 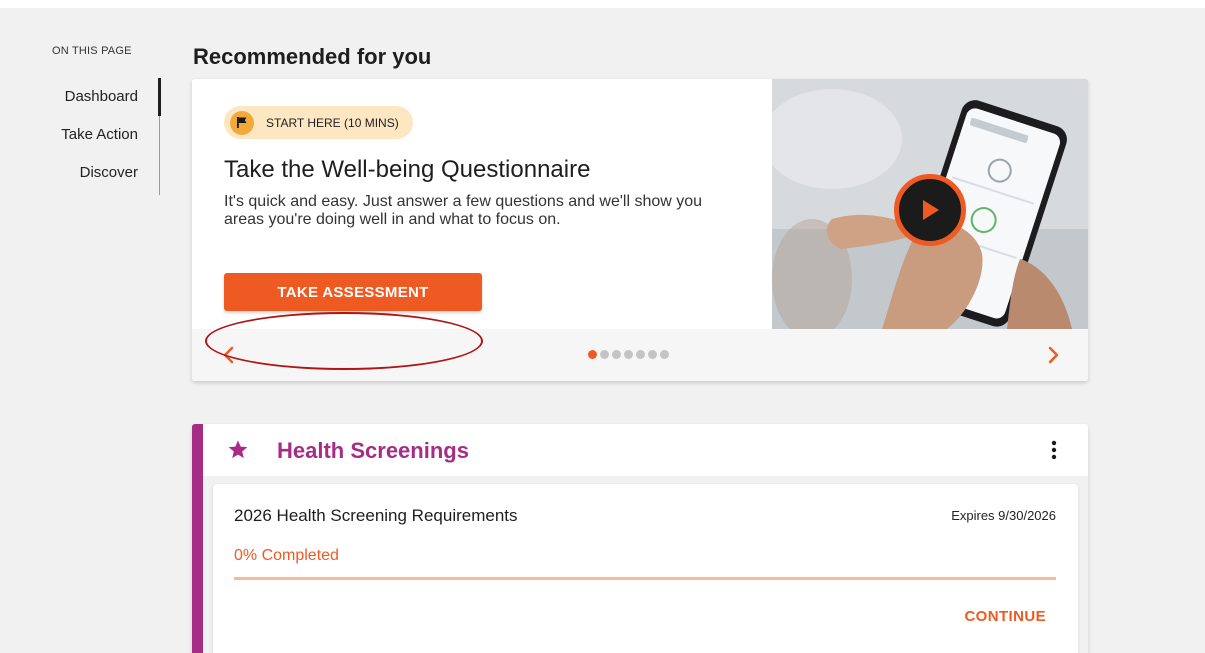 I want to click on progress-bar, so click(x=645, y=578).